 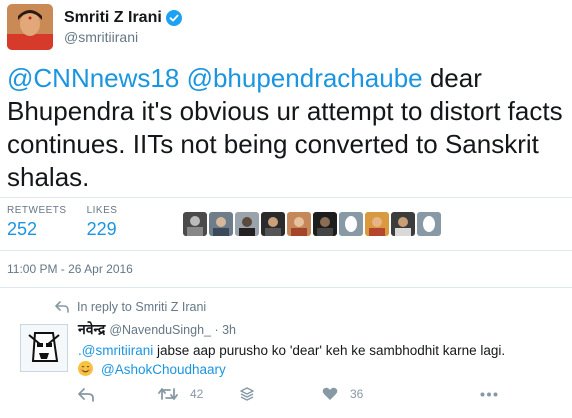 I want to click on smiley-emoji-icon, so click(x=85, y=368).